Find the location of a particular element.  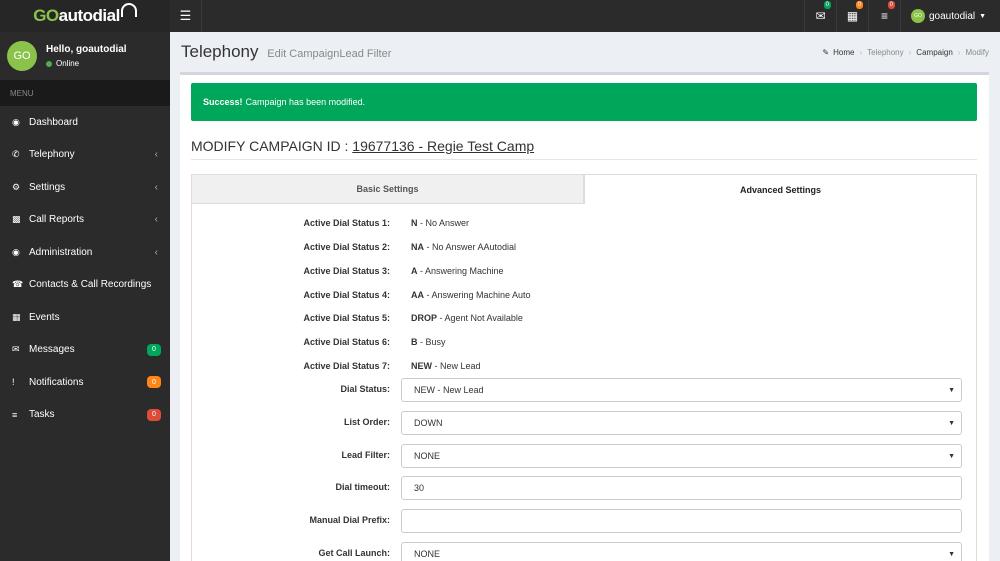

list-order-select: DOWN ▼ is located at coordinates (681, 423).